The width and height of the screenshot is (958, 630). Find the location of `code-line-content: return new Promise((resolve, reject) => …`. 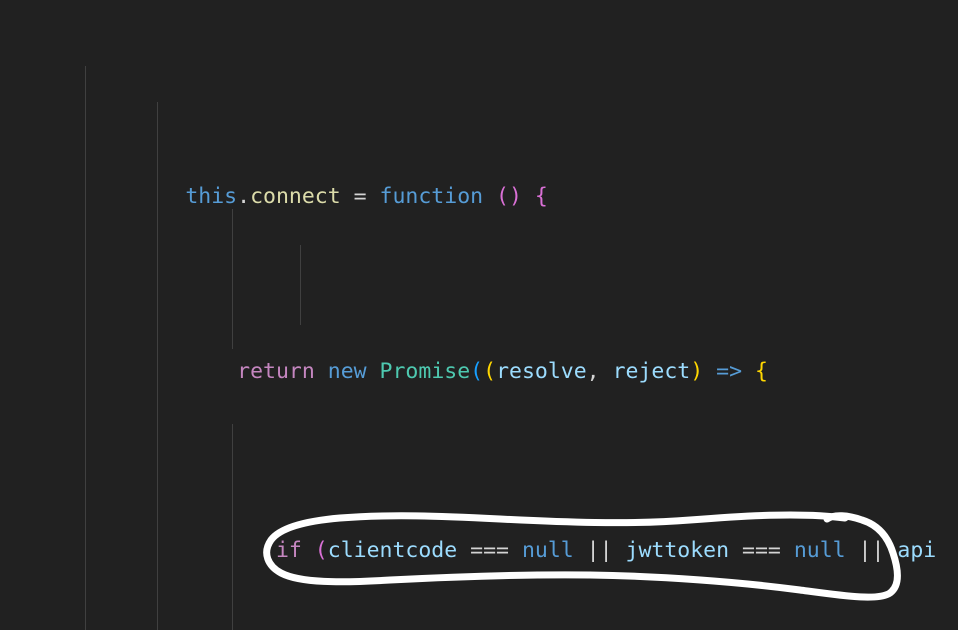

code-line-content: return new Promise((resolve, reject) => … is located at coordinates (502, 372).